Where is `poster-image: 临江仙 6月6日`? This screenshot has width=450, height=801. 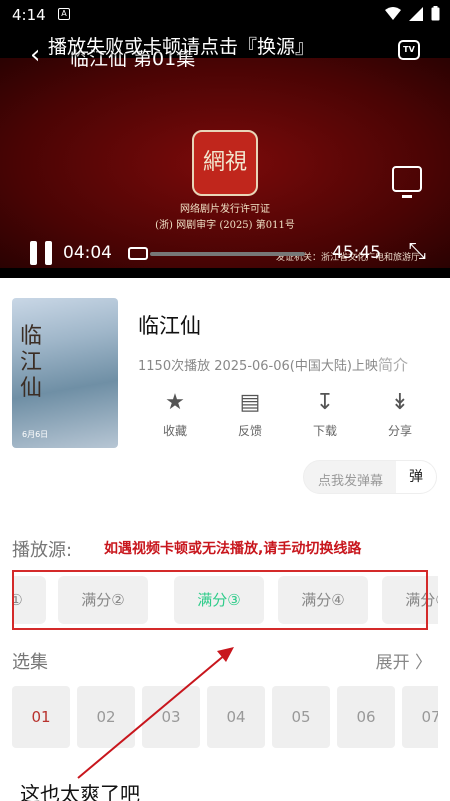
poster-image: 临江仙 6月6日 is located at coordinates (65, 373).